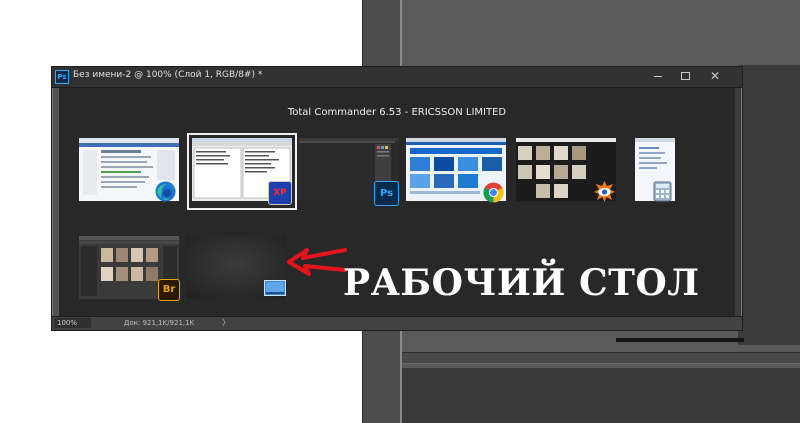 The width and height of the screenshot is (800, 423). What do you see at coordinates (236, 269) in the screenshot?
I see `switcher-thumb-desktop` at bounding box center [236, 269].